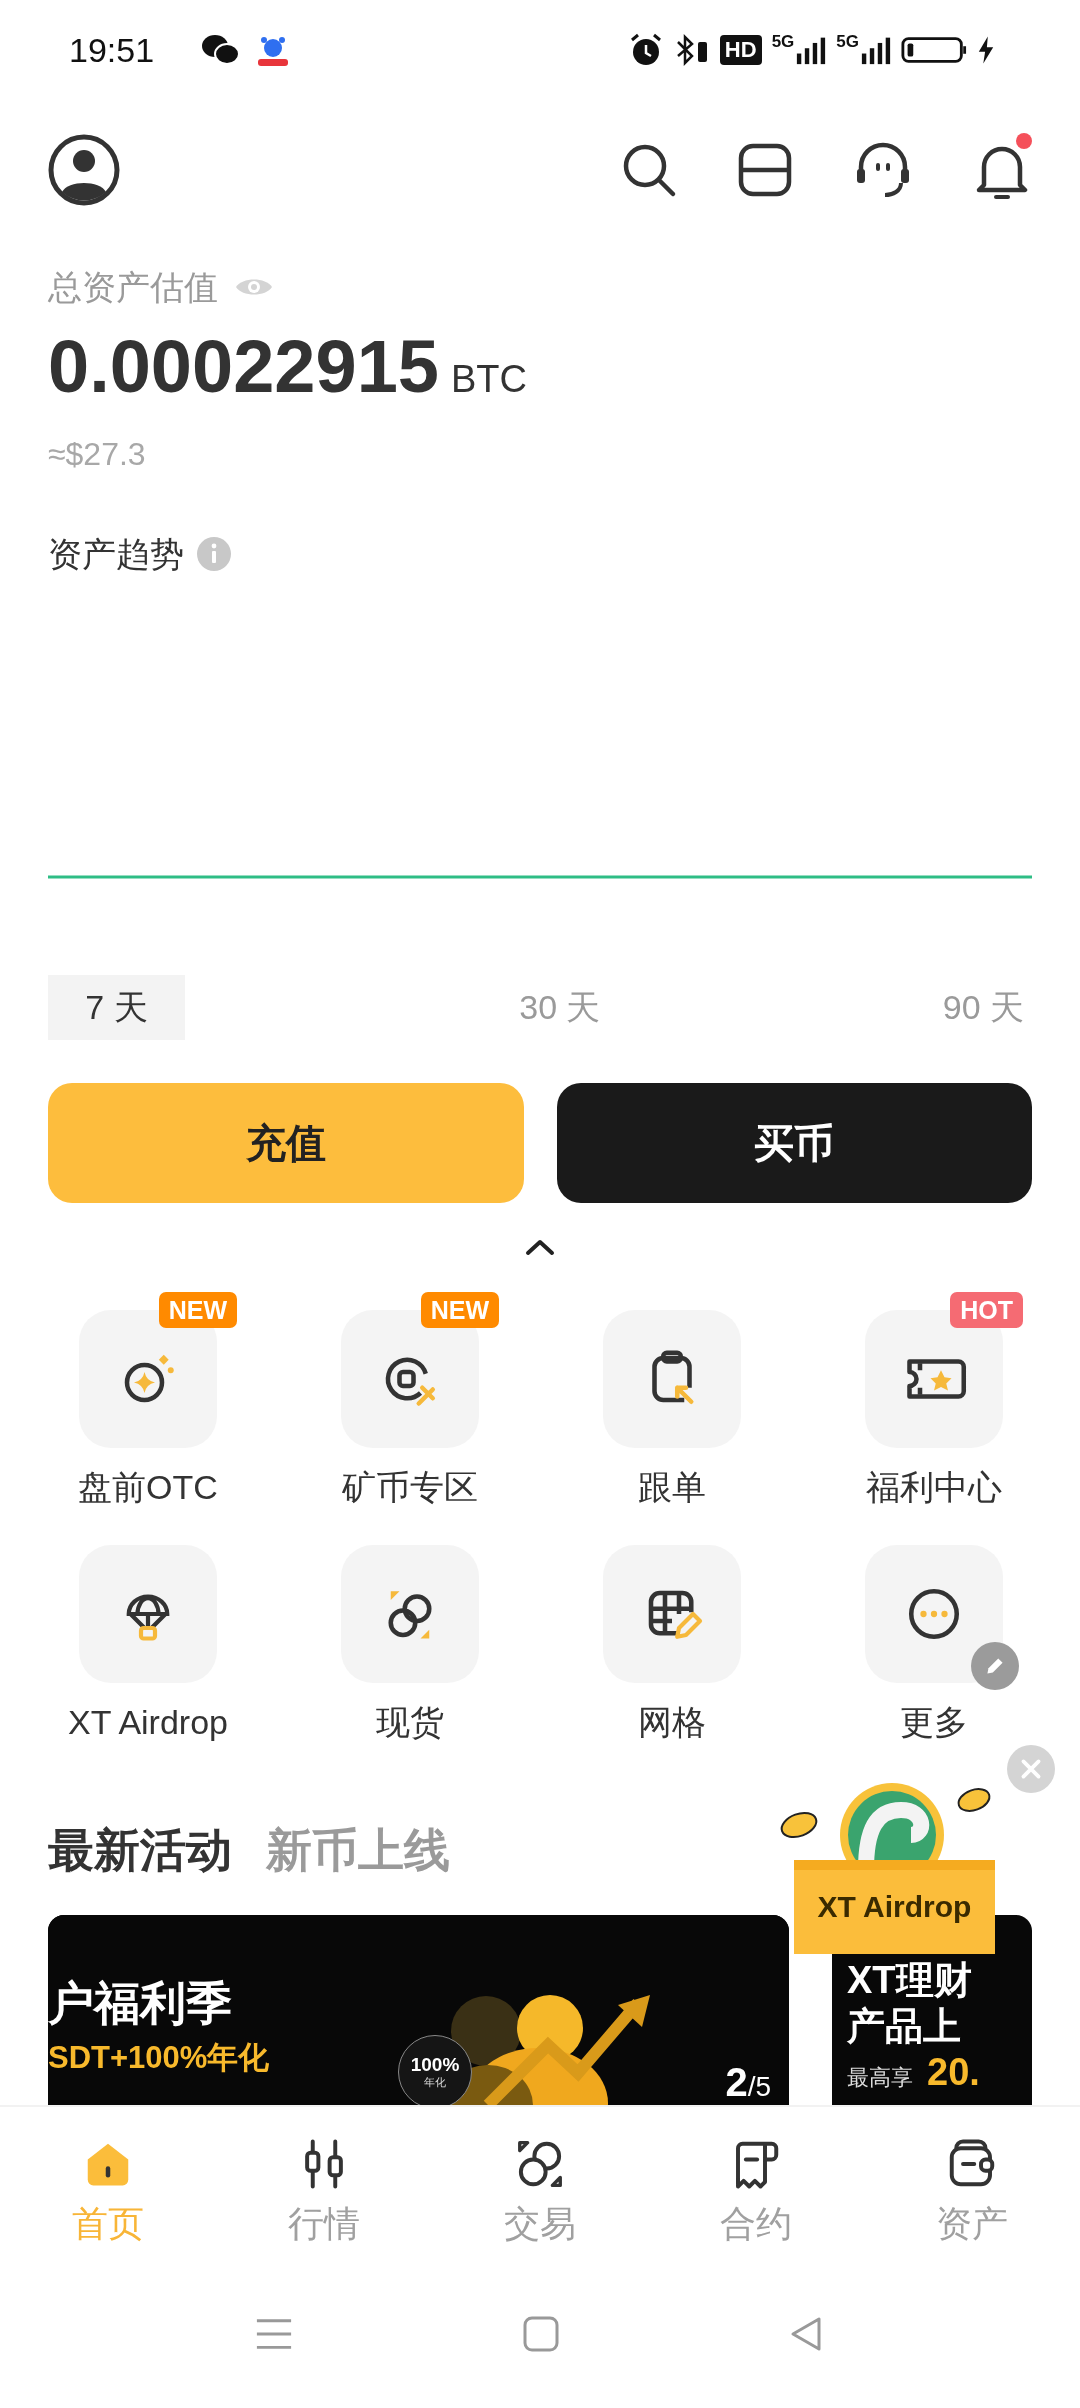  I want to click on edit-button, so click(995, 1666).